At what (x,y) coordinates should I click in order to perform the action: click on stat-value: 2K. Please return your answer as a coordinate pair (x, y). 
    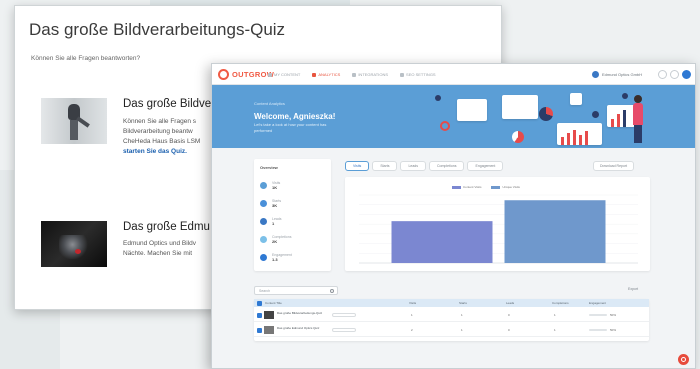
    Looking at the image, I should click on (275, 241).